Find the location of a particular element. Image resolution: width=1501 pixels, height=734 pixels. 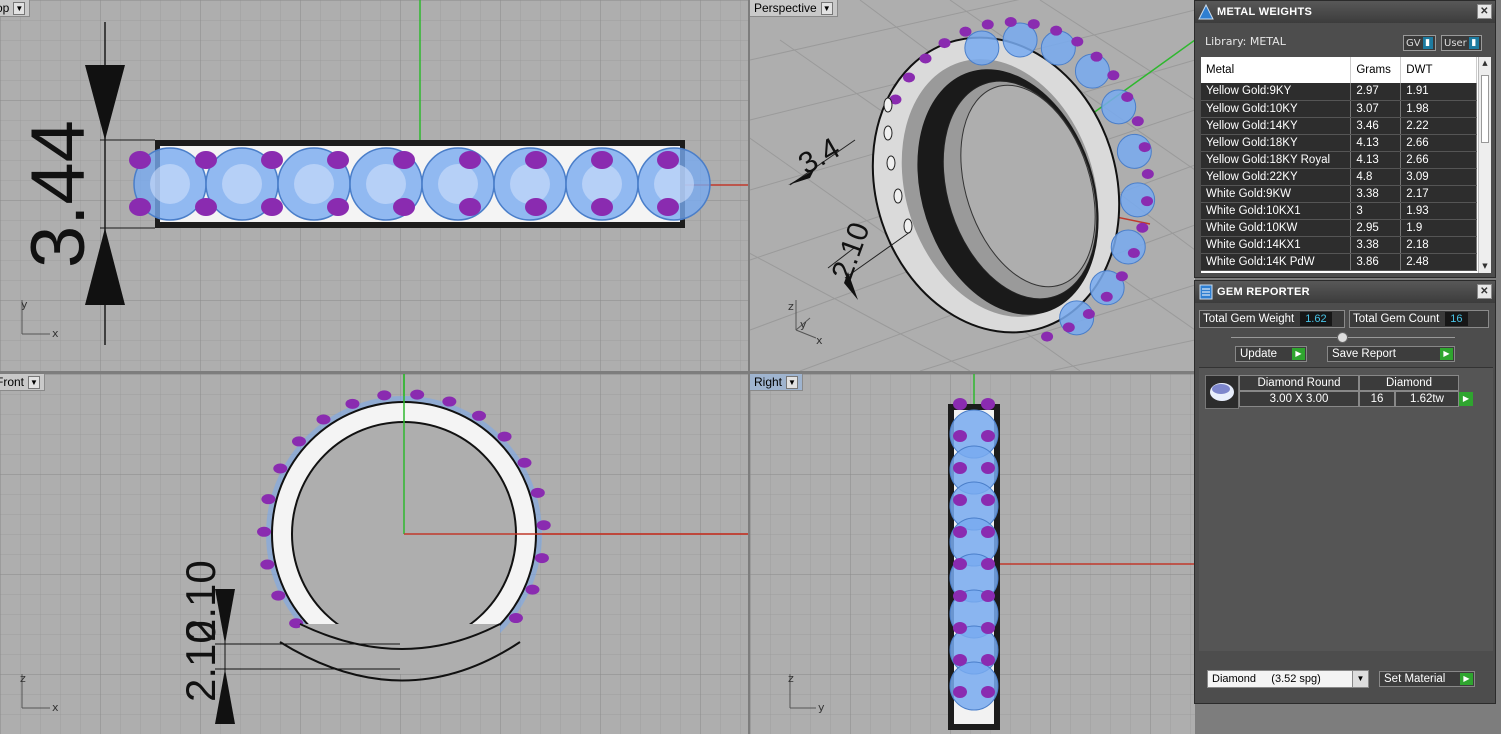

gv-toggle: GV ▮ is located at coordinates (1419, 43).